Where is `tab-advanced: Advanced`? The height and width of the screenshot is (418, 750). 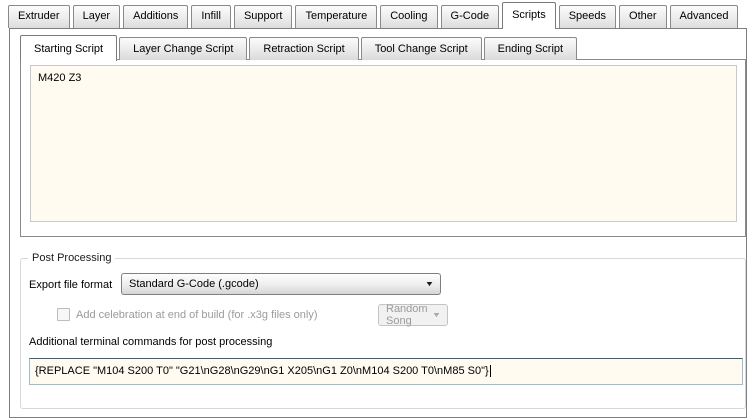
tab-advanced: Advanced is located at coordinates (704, 16).